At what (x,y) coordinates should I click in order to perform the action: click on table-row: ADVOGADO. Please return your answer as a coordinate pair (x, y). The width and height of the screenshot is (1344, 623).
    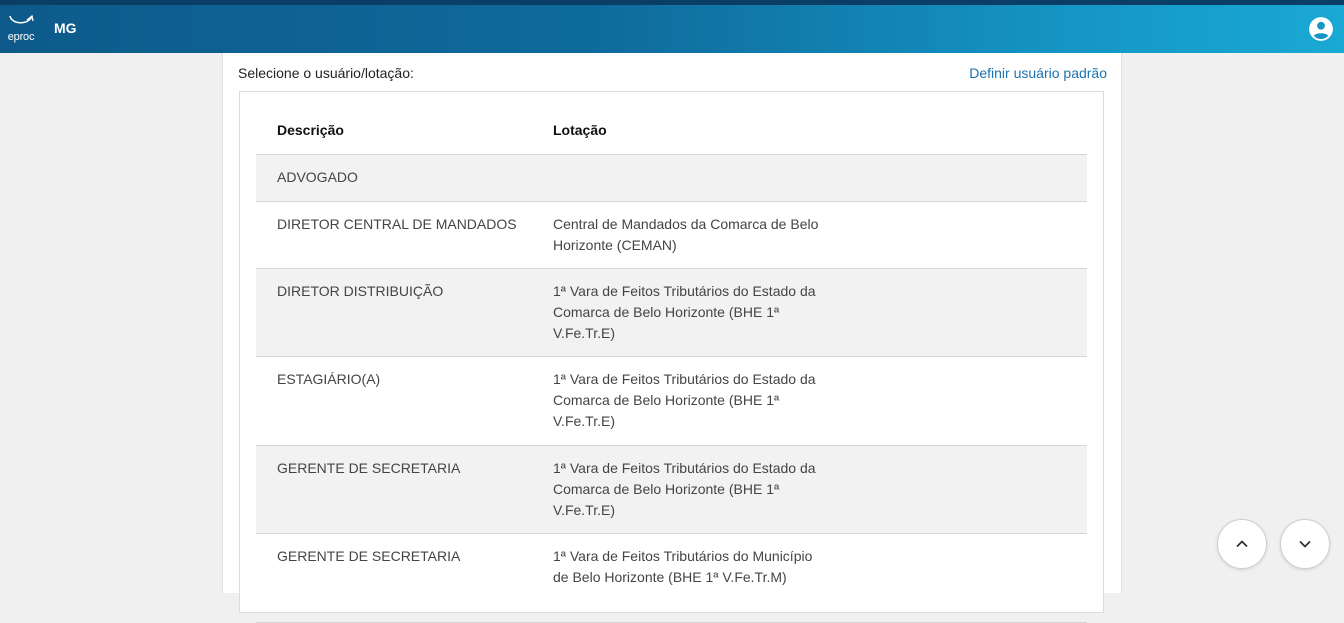
    Looking at the image, I should click on (671, 178).